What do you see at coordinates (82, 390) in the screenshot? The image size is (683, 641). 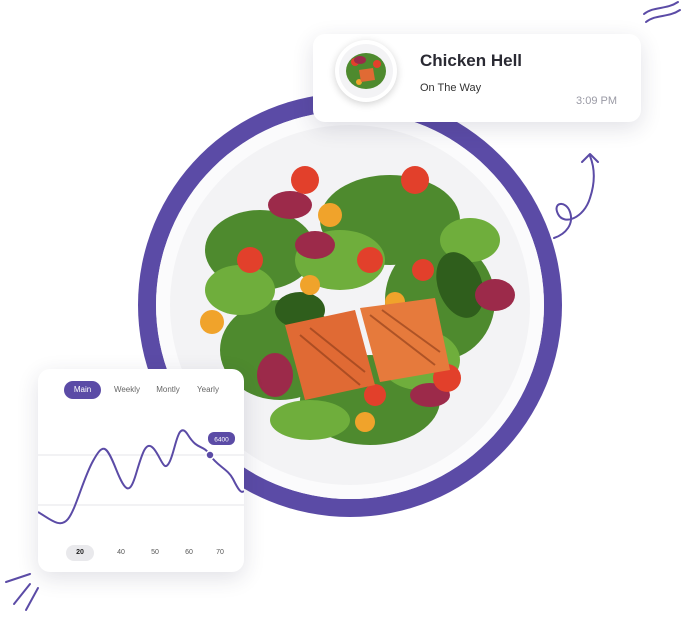 I see `tab-main: Main` at bounding box center [82, 390].